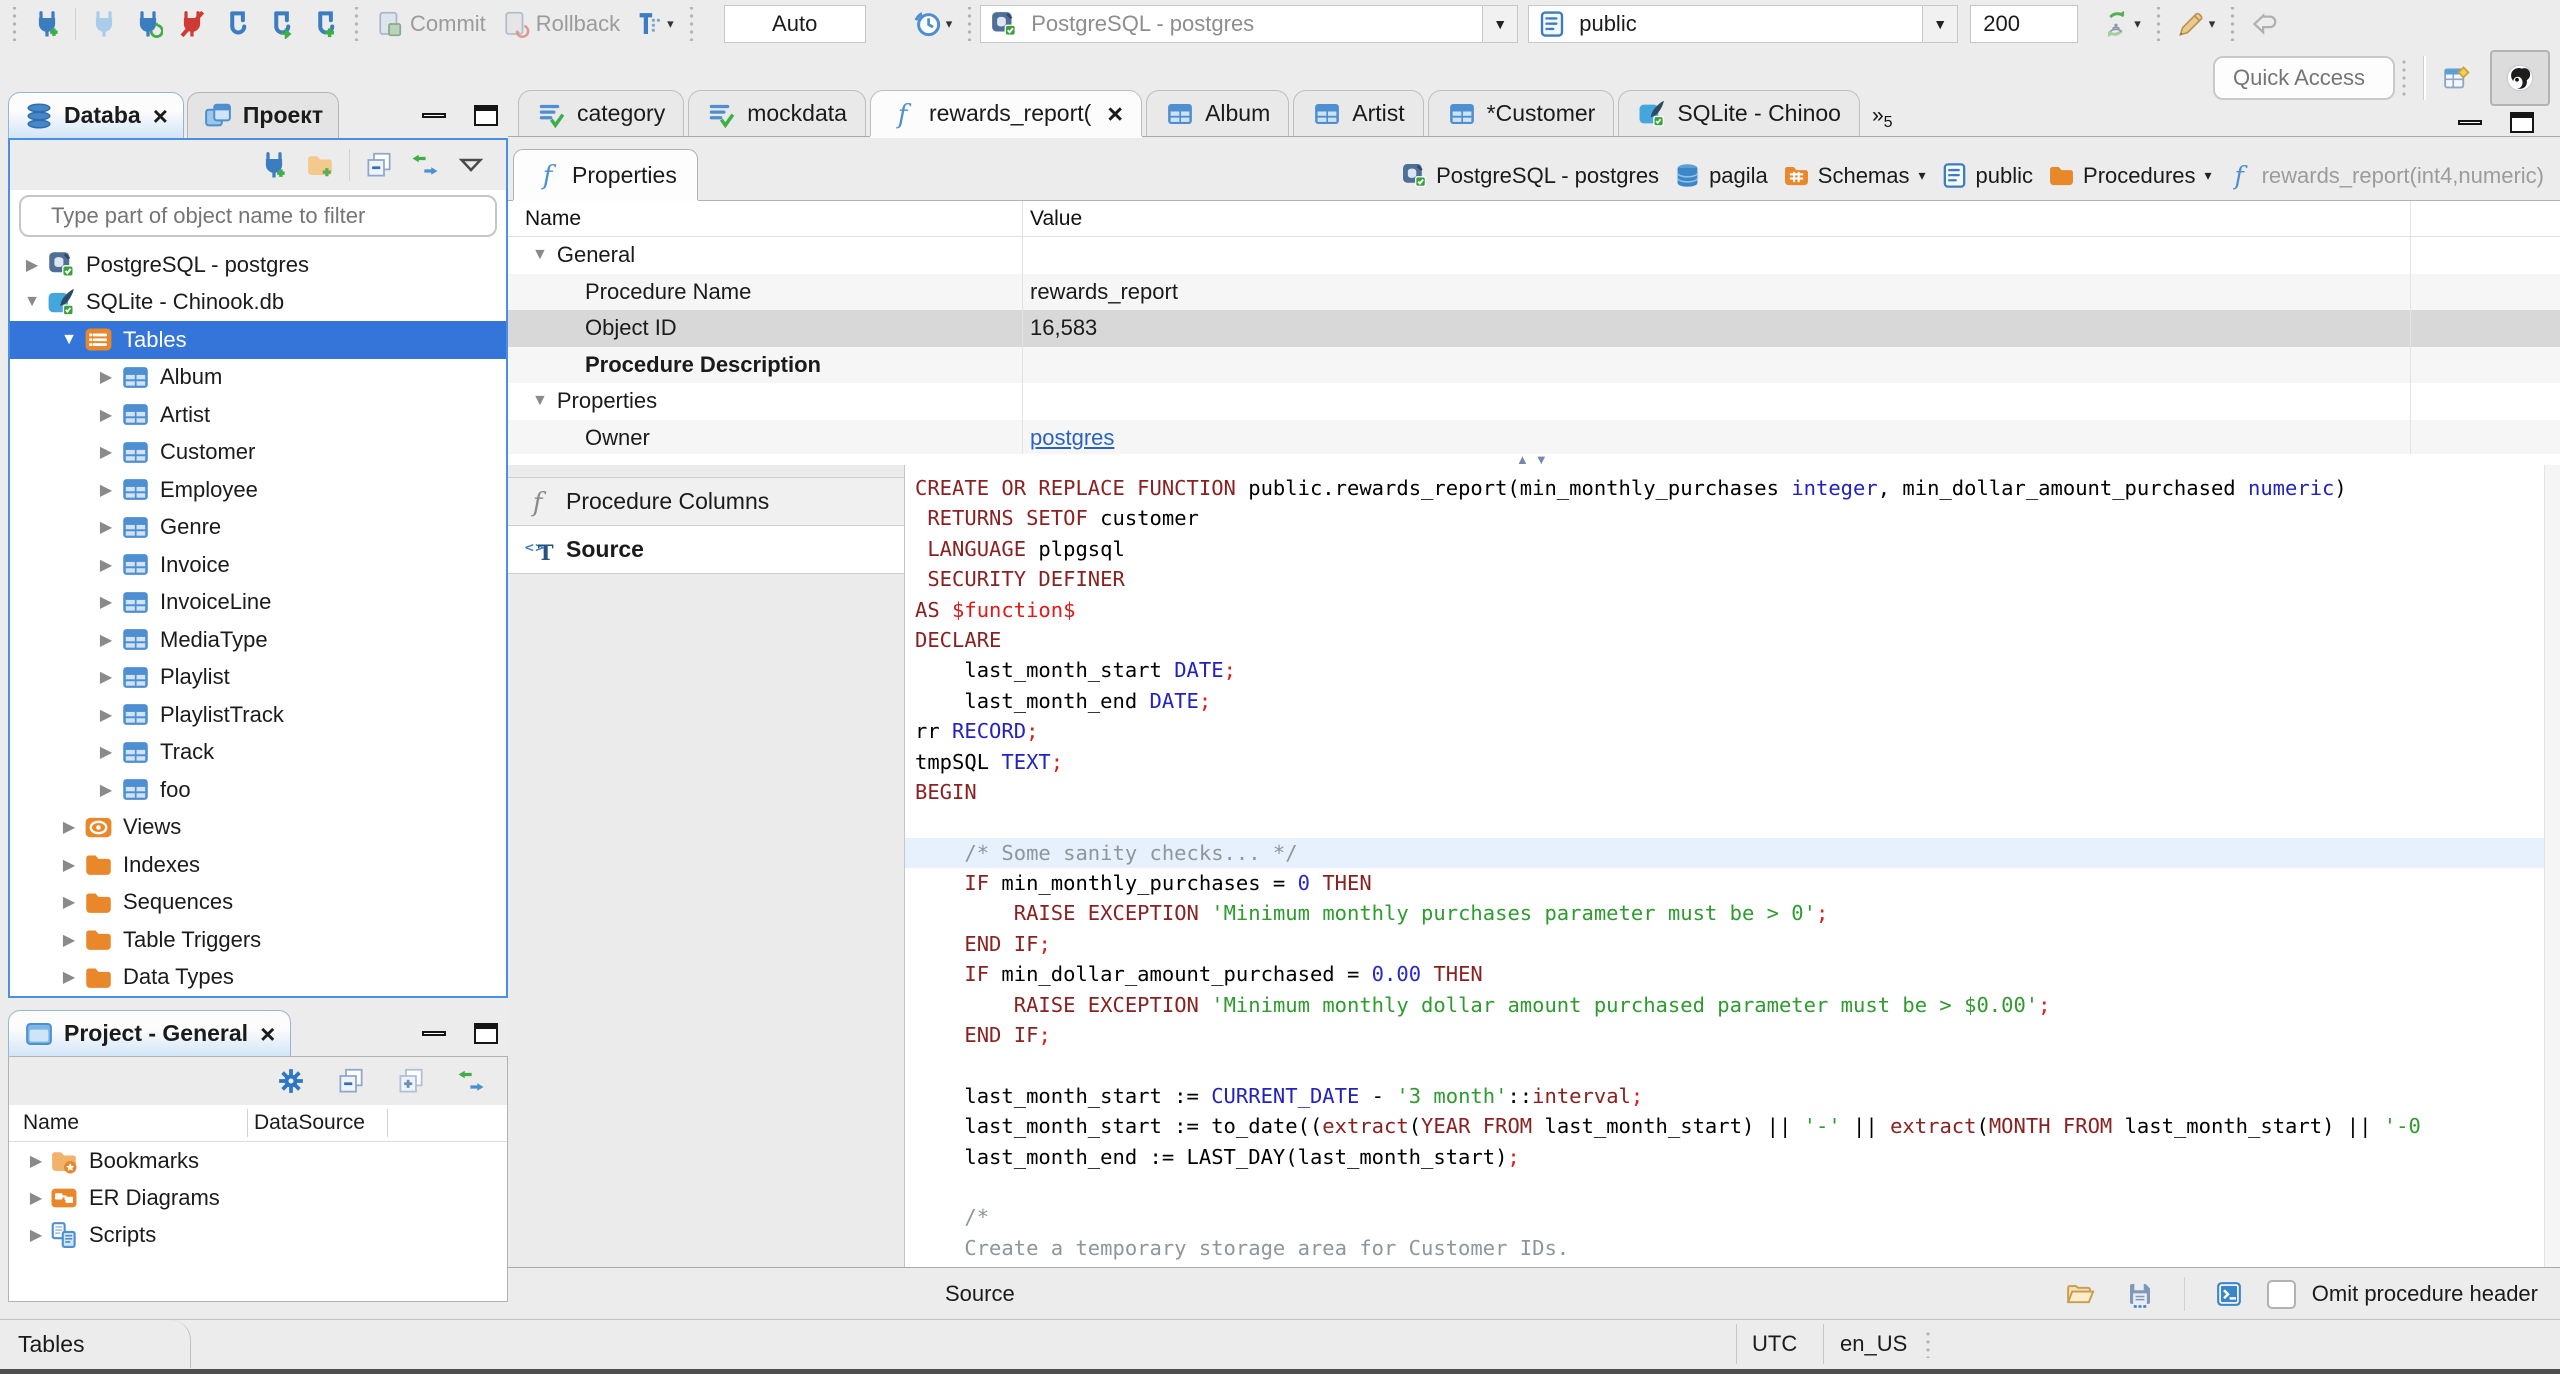 This screenshot has height=1374, width=2560. Describe the element at coordinates (1986, 175) in the screenshot. I see `breadcrumb-item-public: public` at that location.